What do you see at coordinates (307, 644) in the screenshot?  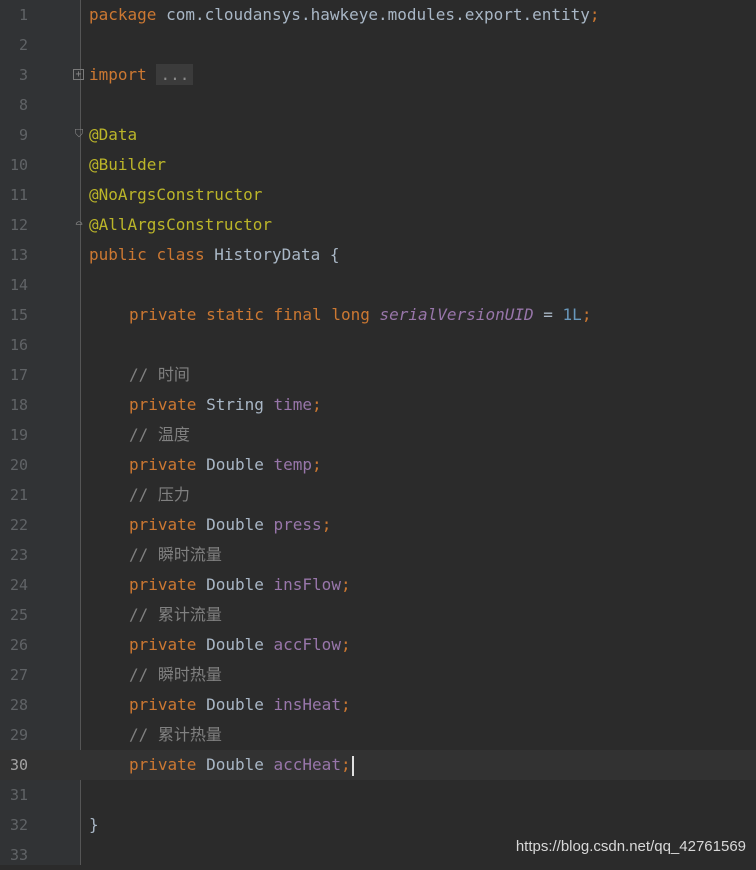 I see `field-name: accFlow` at bounding box center [307, 644].